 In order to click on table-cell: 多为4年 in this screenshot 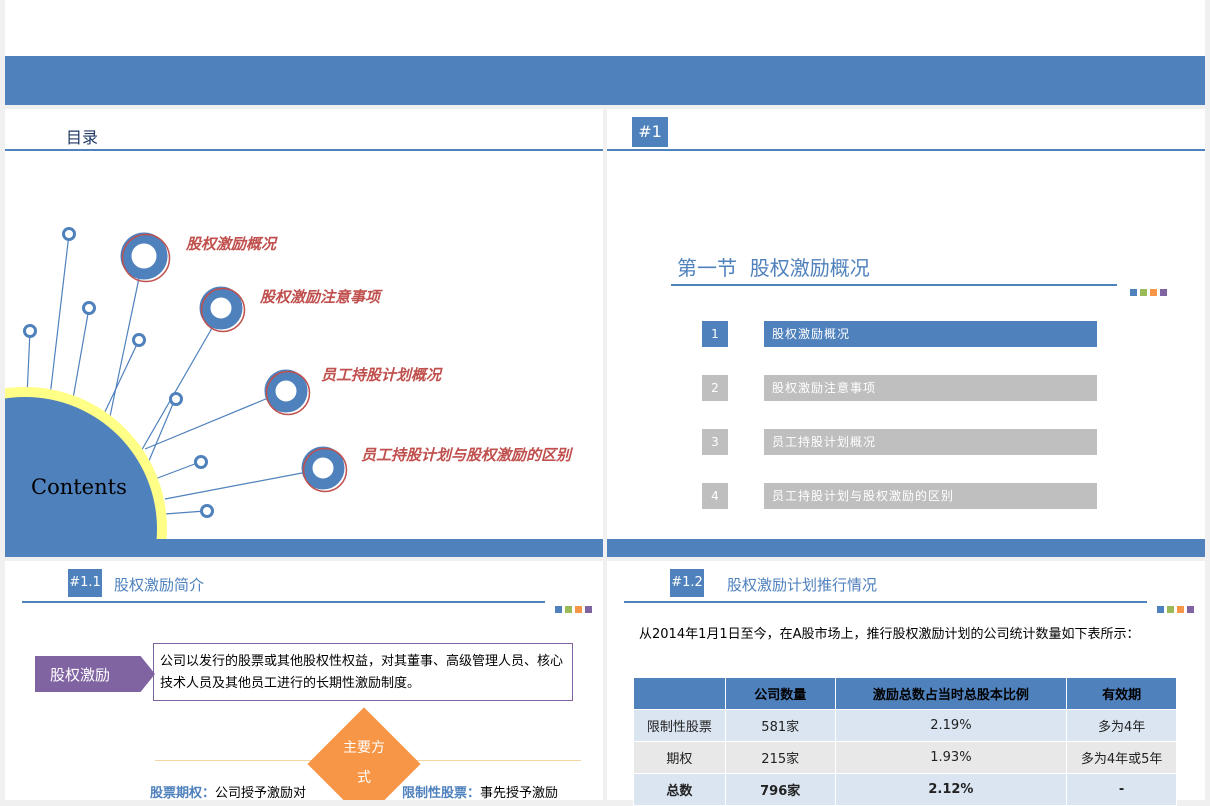, I will do `click(1121, 725)`.